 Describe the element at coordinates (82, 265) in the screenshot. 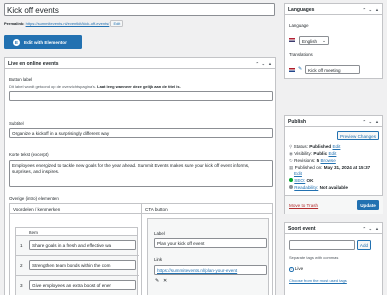

I see `item-input: Strengthen team bonds within the com` at that location.